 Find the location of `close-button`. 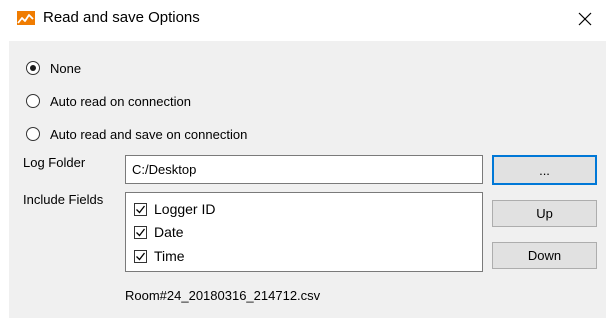

close-button is located at coordinates (585, 19).